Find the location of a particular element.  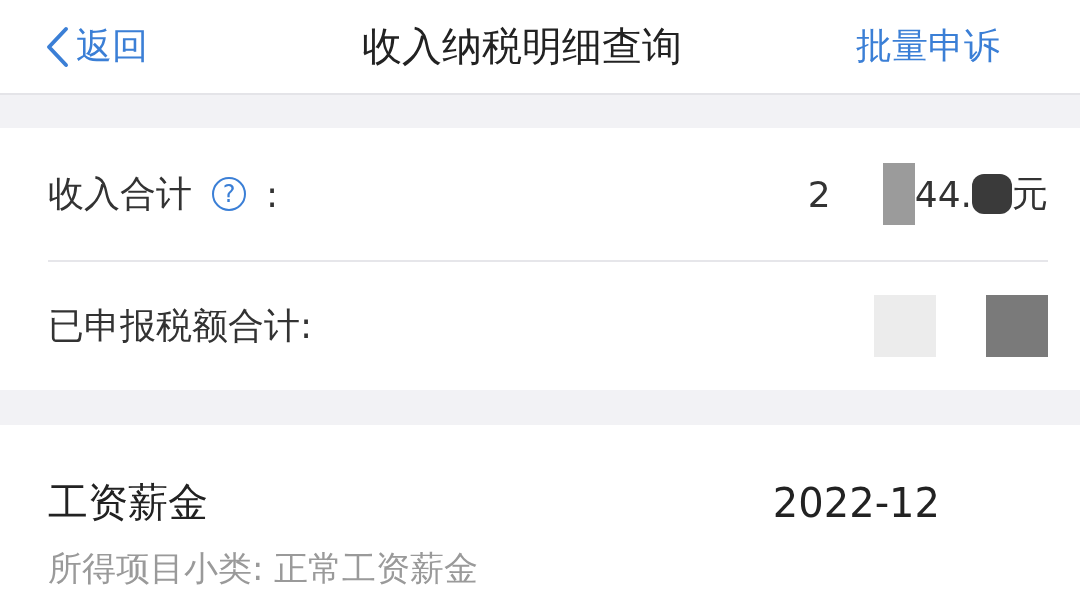

summary-label: 已申报税额合计: is located at coordinates (180, 325).